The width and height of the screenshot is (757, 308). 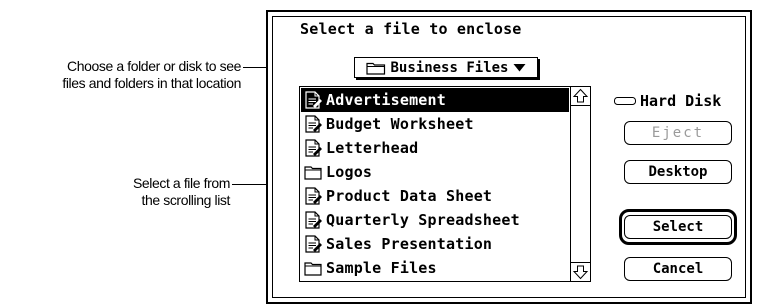 I want to click on file-list-item: Budget Worksheet, so click(x=435, y=124).